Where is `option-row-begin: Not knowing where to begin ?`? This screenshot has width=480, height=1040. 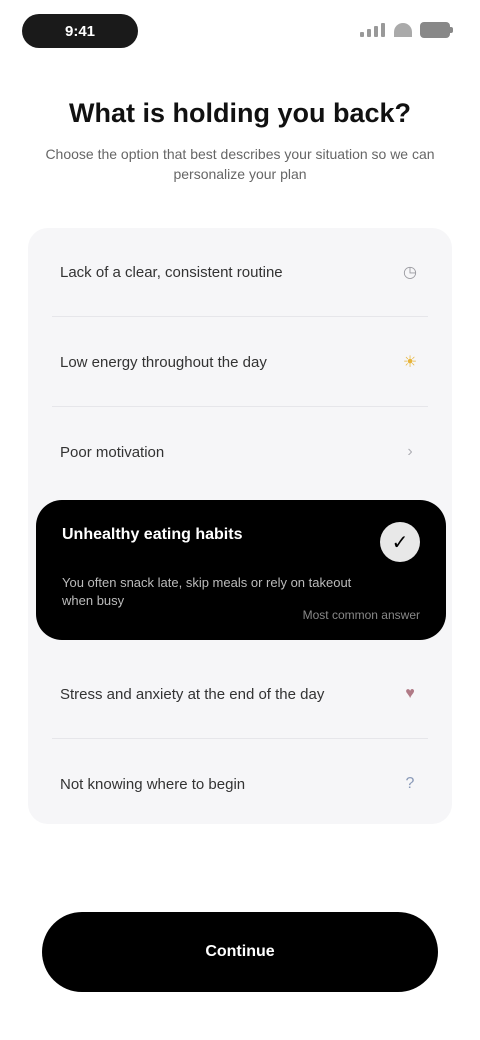 option-row-begin: Not knowing where to begin ? is located at coordinates (240, 784).